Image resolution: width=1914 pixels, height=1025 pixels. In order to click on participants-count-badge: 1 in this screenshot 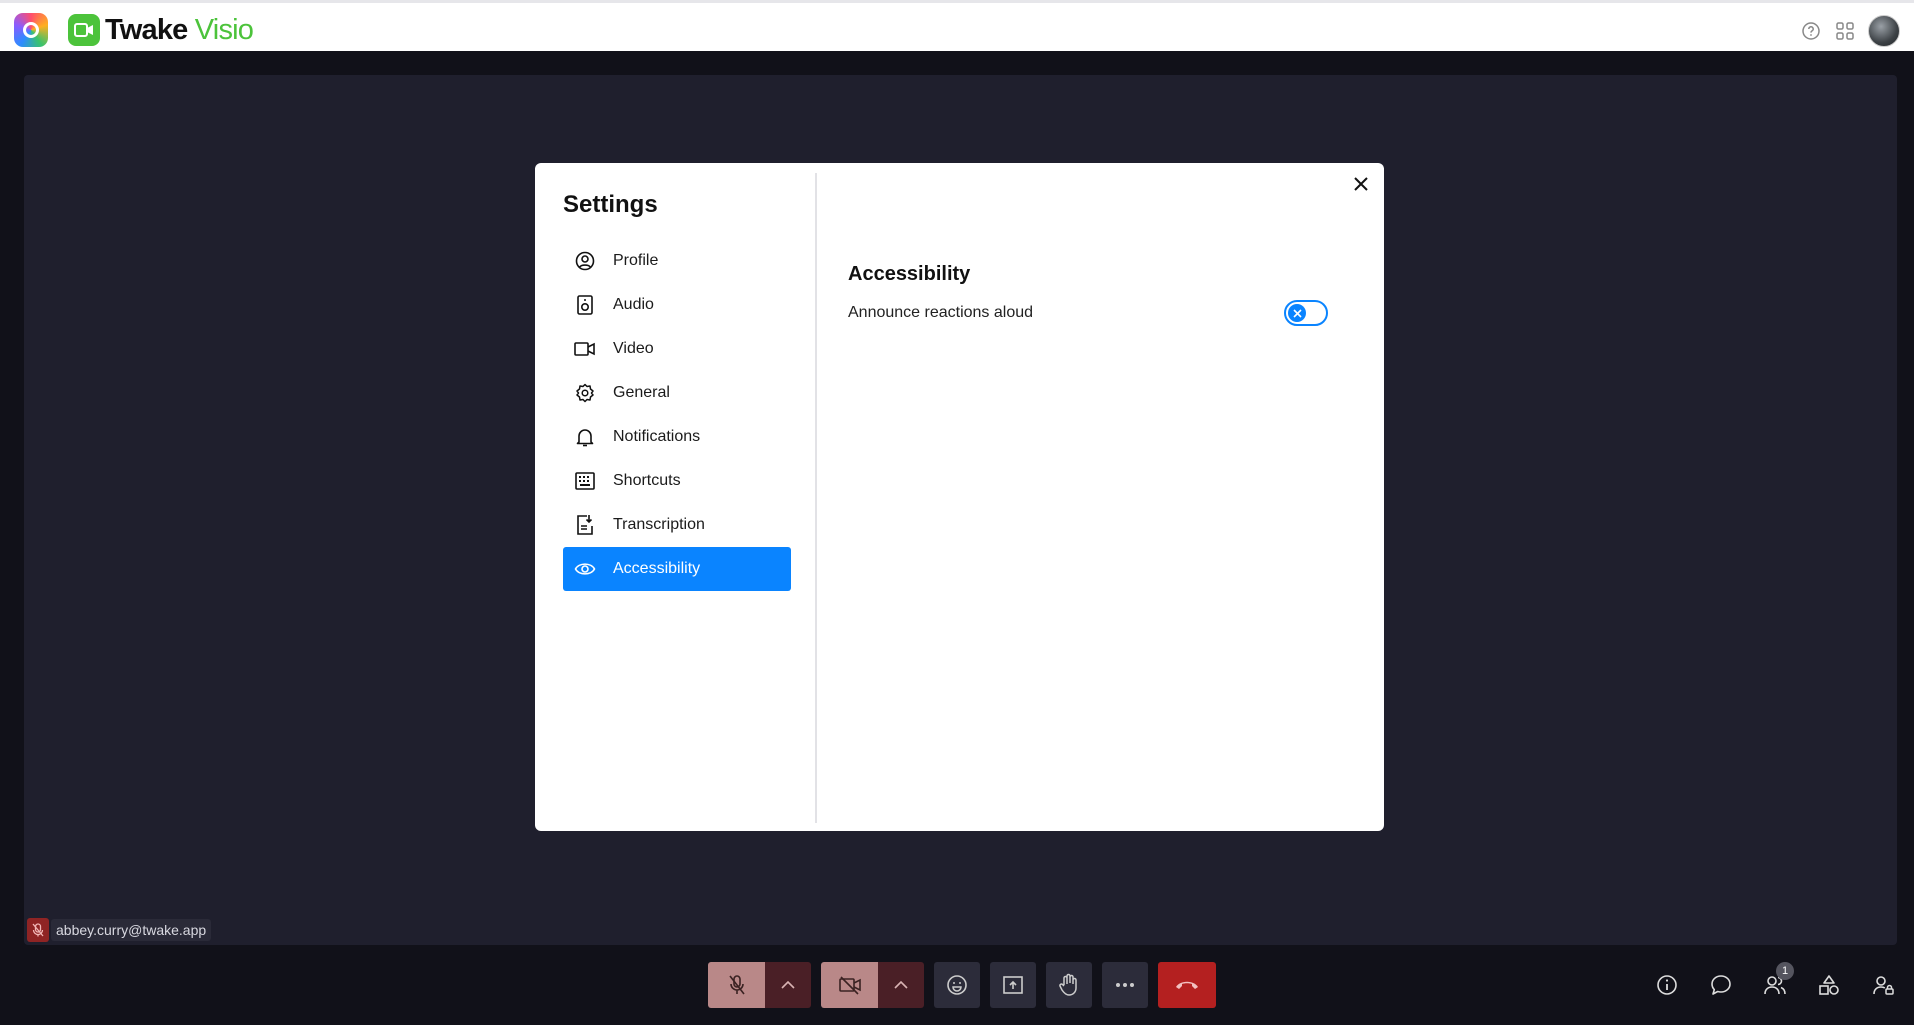, I will do `click(1785, 971)`.